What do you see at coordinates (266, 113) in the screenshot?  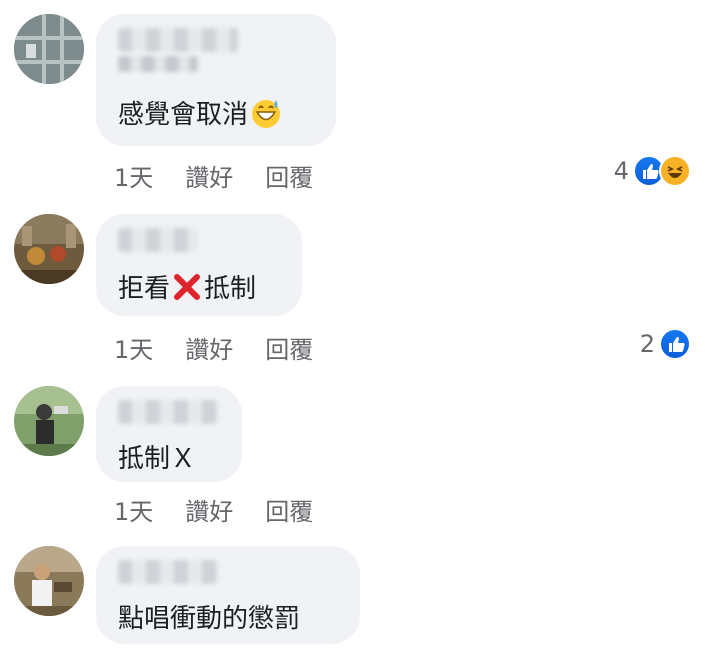 I see `grinning-sweat-emoji-icon` at bounding box center [266, 113].